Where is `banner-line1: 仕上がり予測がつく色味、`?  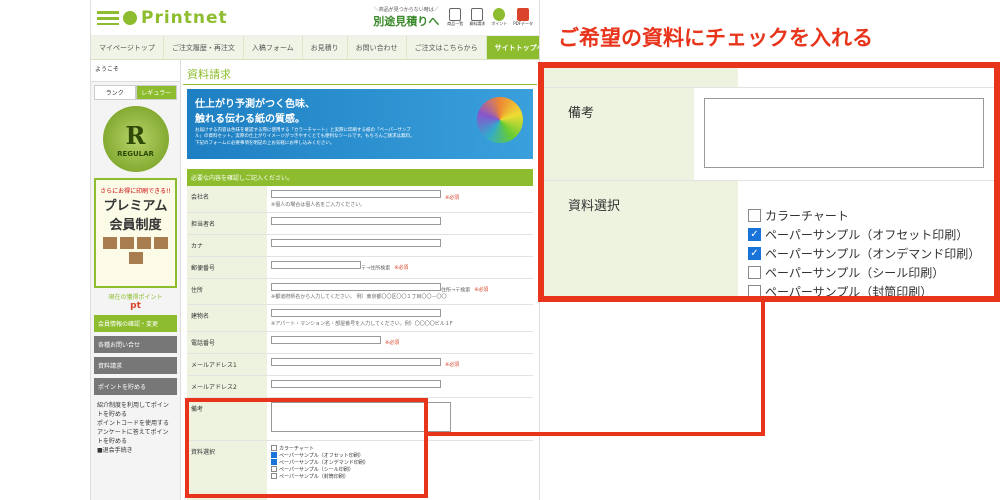 banner-line1: 仕上がり予測がつく色味、 is located at coordinates (255, 104).